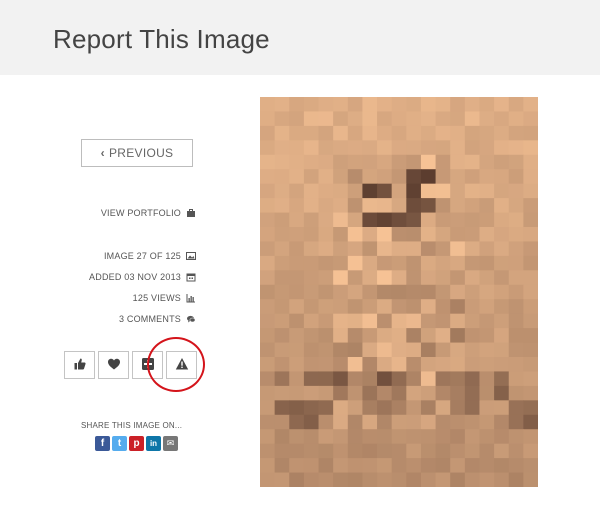 This screenshot has width=600, height=505. What do you see at coordinates (102, 443) in the screenshot?
I see `facebook-share-button: f` at bounding box center [102, 443].